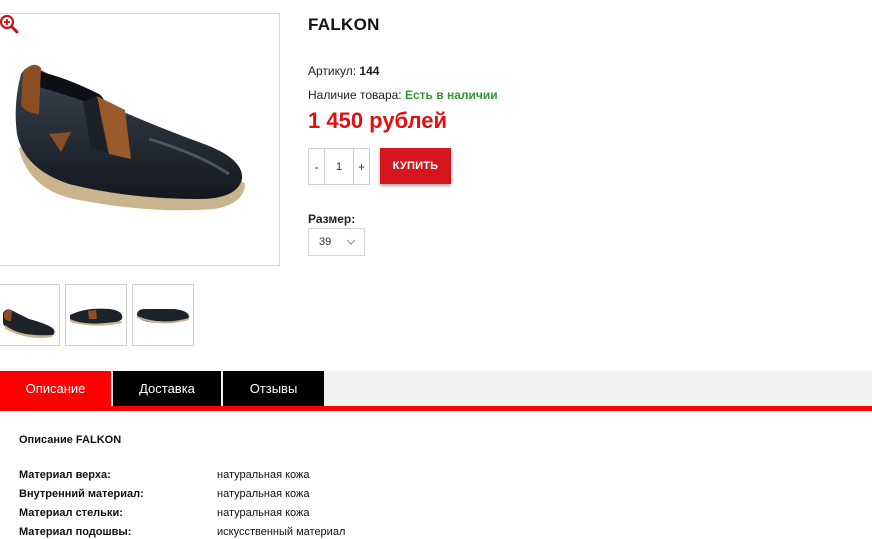 The width and height of the screenshot is (872, 539). What do you see at coordinates (415, 166) in the screenshot?
I see `buy-button: КУПИТЬ` at bounding box center [415, 166].